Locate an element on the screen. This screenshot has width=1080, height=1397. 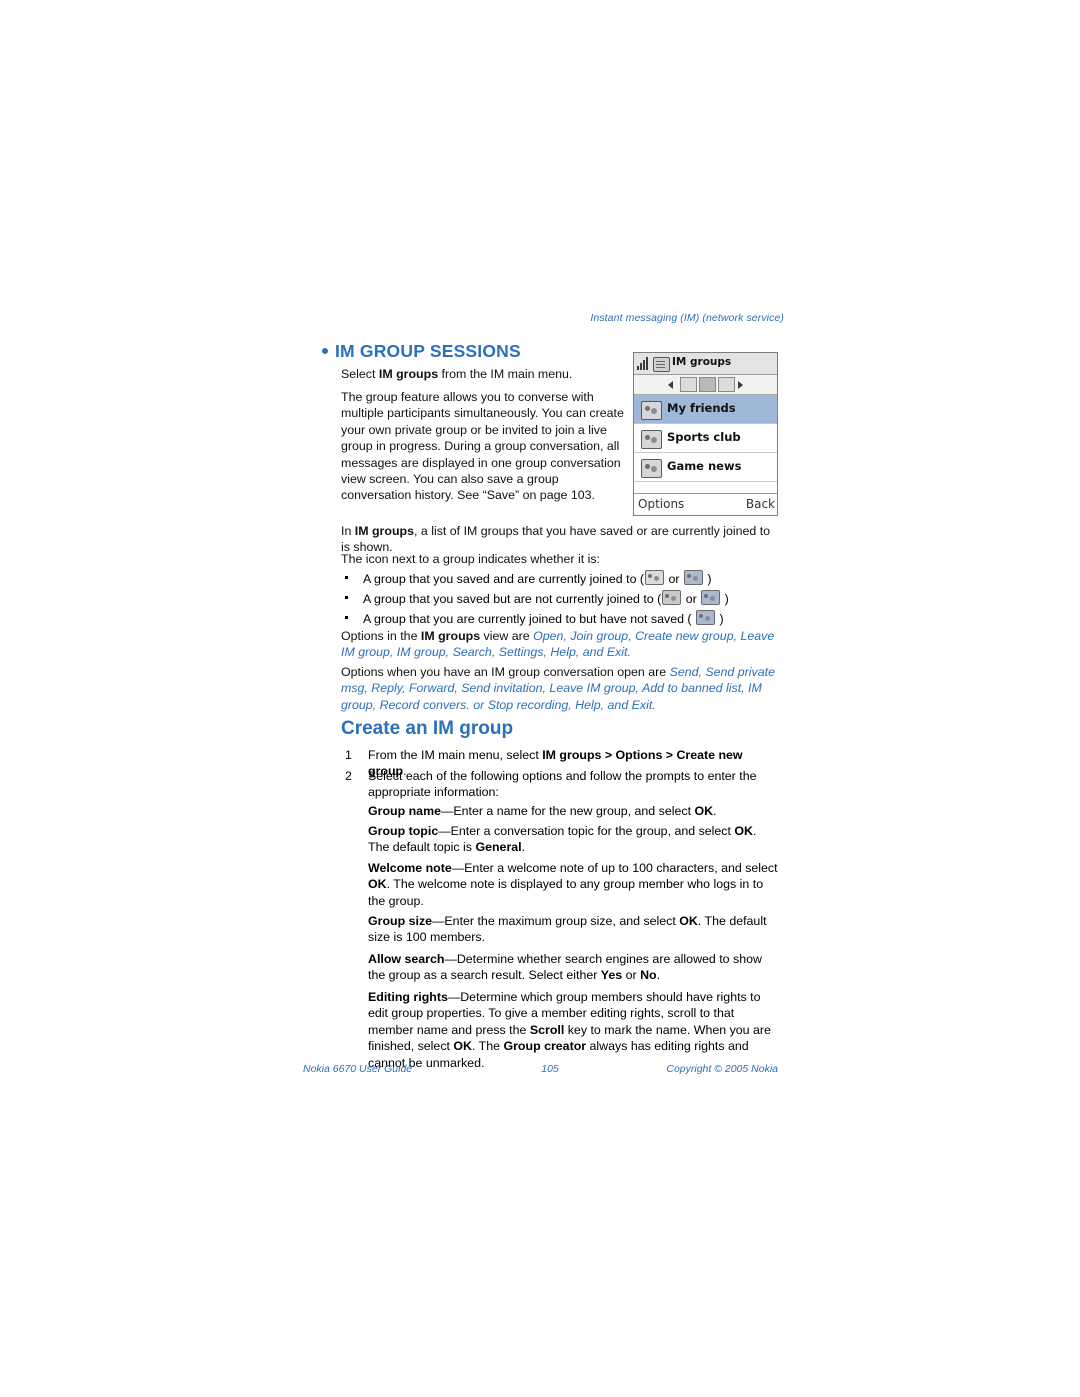
softkey-back: Back is located at coordinates (760, 504).